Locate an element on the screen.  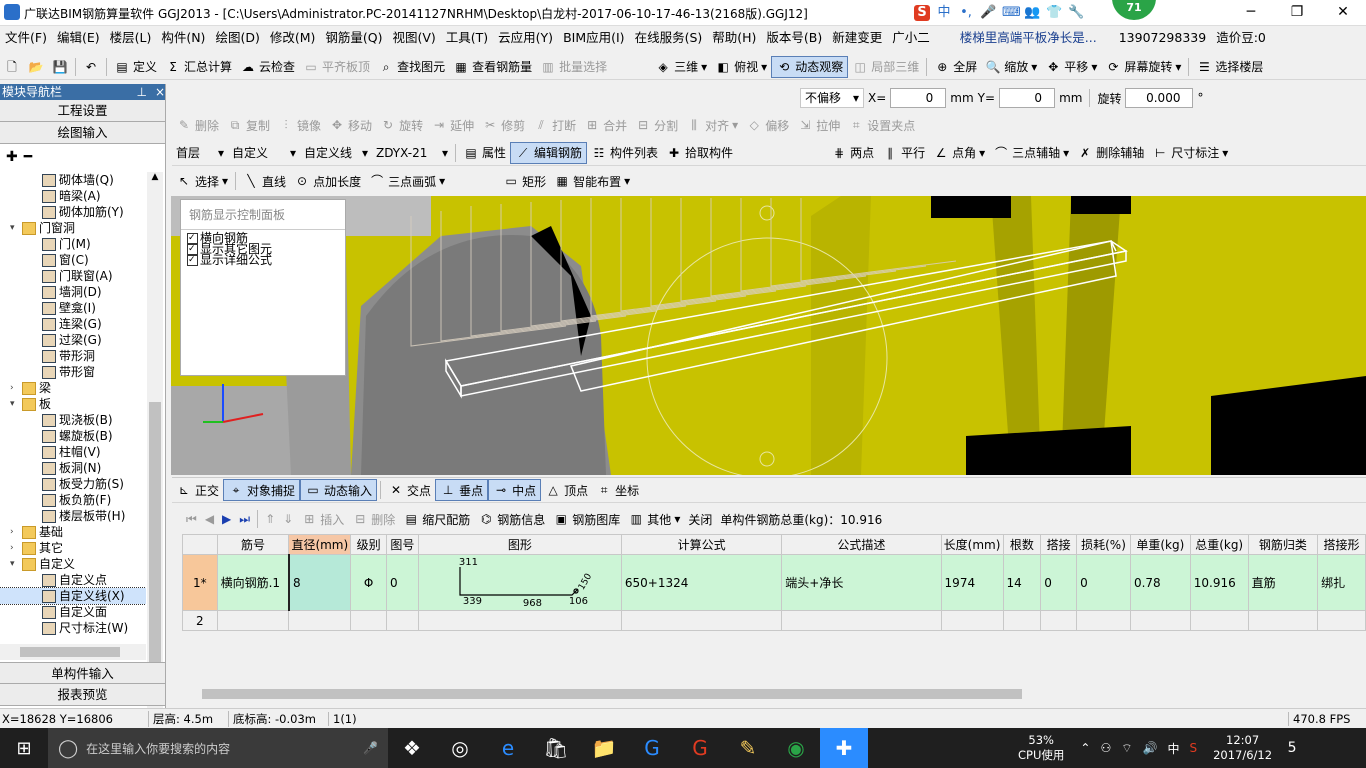
pin-icon: ⊥ is located at coordinates (141, 92).